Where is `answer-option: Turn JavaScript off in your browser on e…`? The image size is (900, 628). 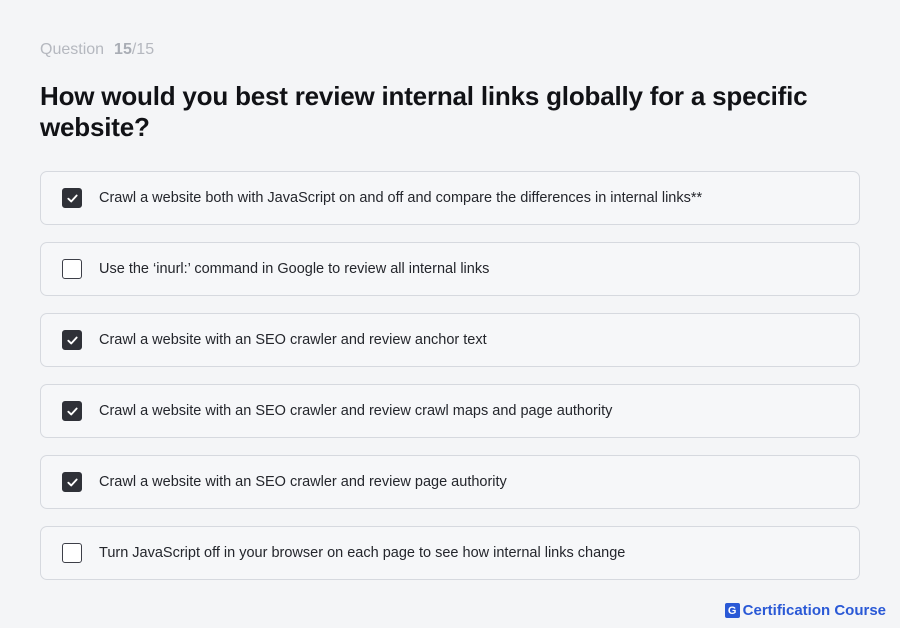
answer-option: Turn JavaScript off in your browser on e… is located at coordinates (450, 553).